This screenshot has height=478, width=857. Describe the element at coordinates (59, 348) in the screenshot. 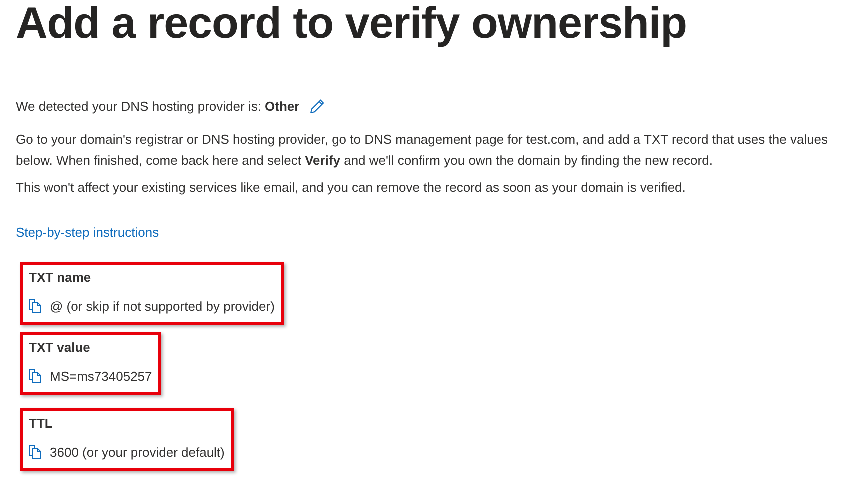

I see `record-label: TXT value` at that location.